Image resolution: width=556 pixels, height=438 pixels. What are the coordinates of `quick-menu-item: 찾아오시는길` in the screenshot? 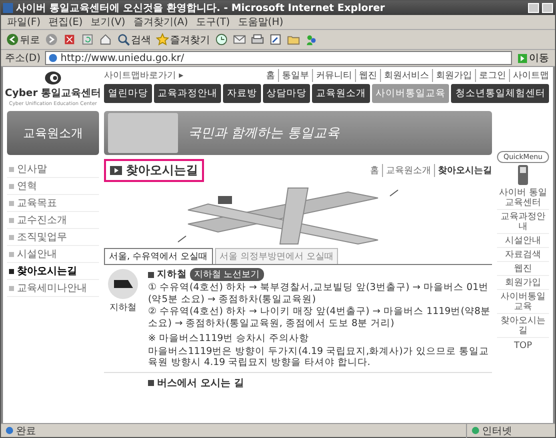 It's located at (523, 326).